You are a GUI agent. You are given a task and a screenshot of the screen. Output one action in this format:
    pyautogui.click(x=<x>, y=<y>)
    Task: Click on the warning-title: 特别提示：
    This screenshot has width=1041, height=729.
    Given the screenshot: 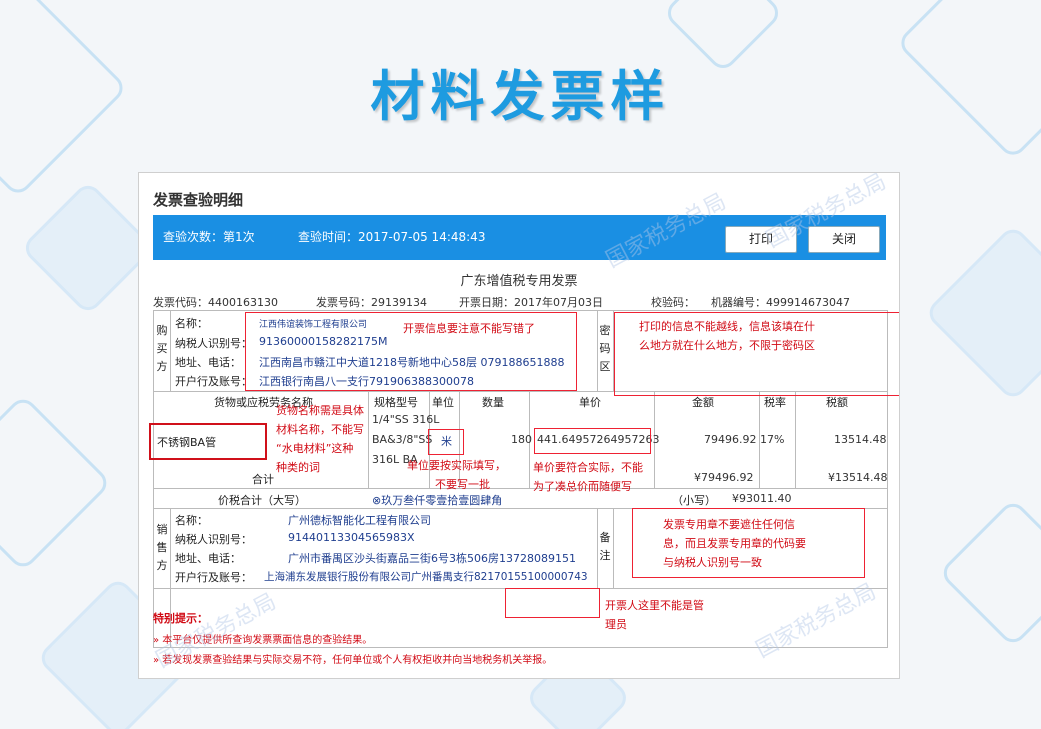 What is the action you would take?
    pyautogui.click(x=180, y=618)
    